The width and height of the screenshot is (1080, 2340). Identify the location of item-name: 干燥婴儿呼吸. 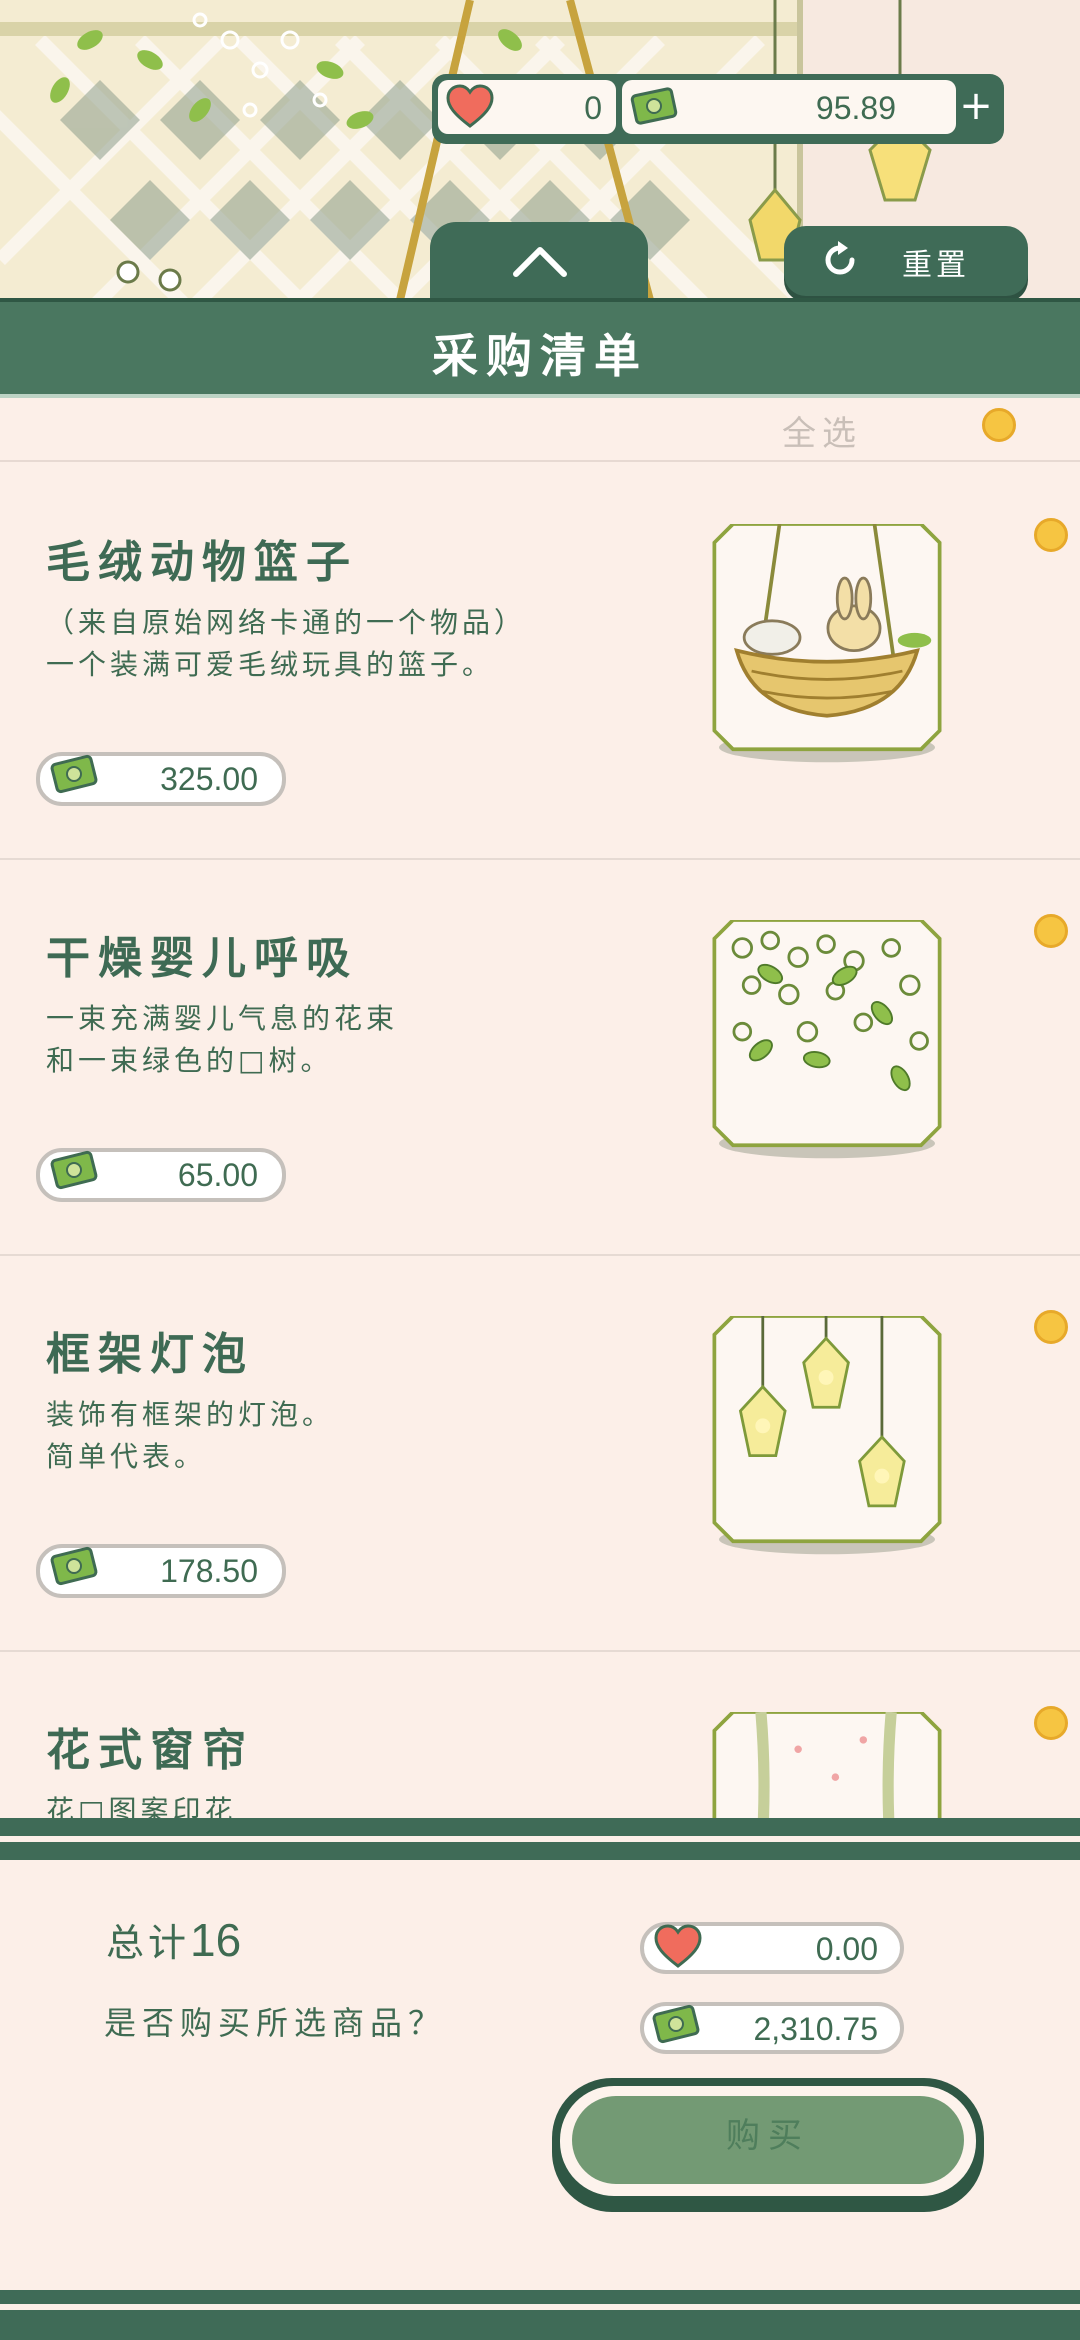
(202, 958).